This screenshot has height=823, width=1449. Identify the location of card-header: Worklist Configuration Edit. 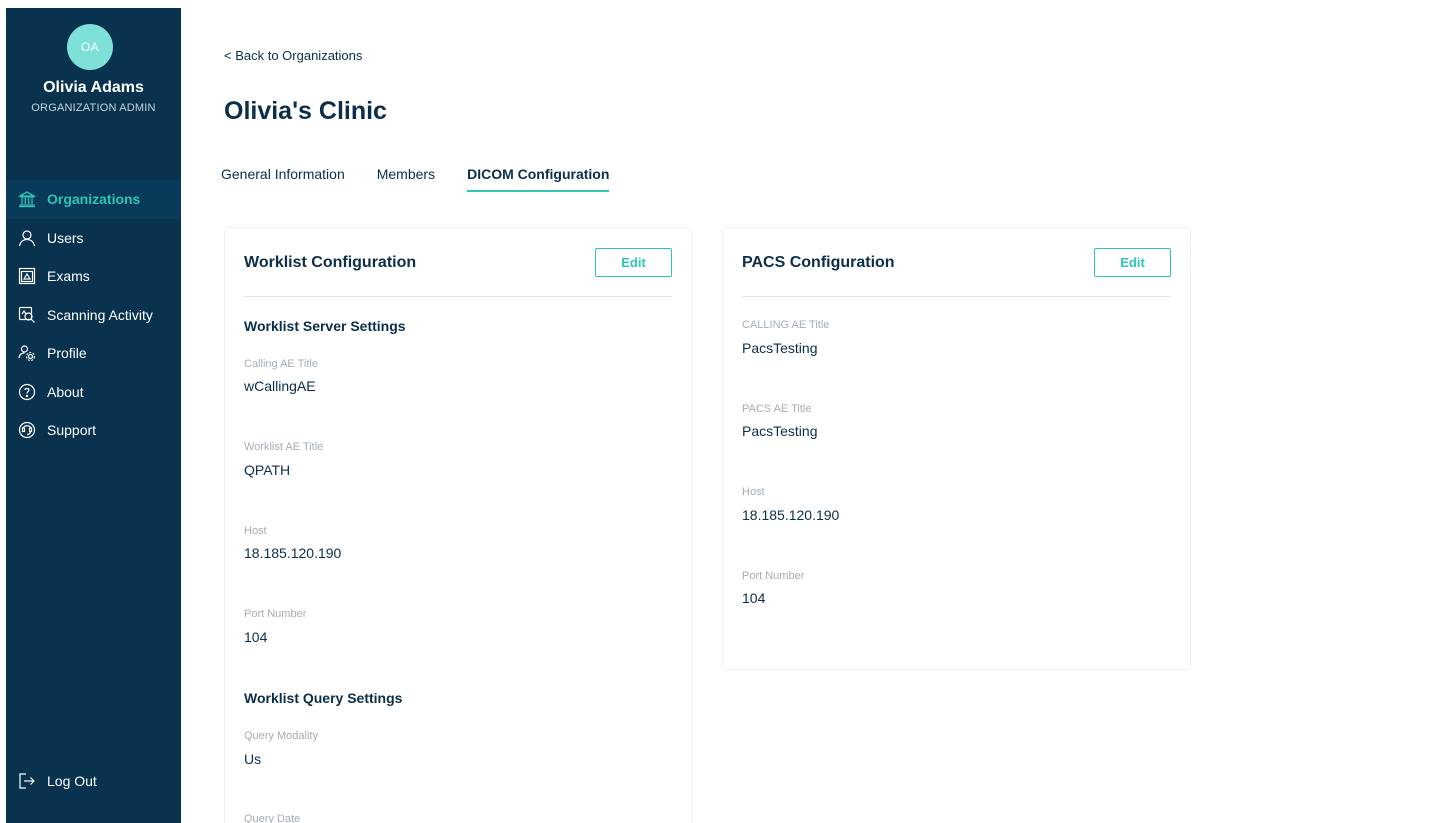
(458, 262).